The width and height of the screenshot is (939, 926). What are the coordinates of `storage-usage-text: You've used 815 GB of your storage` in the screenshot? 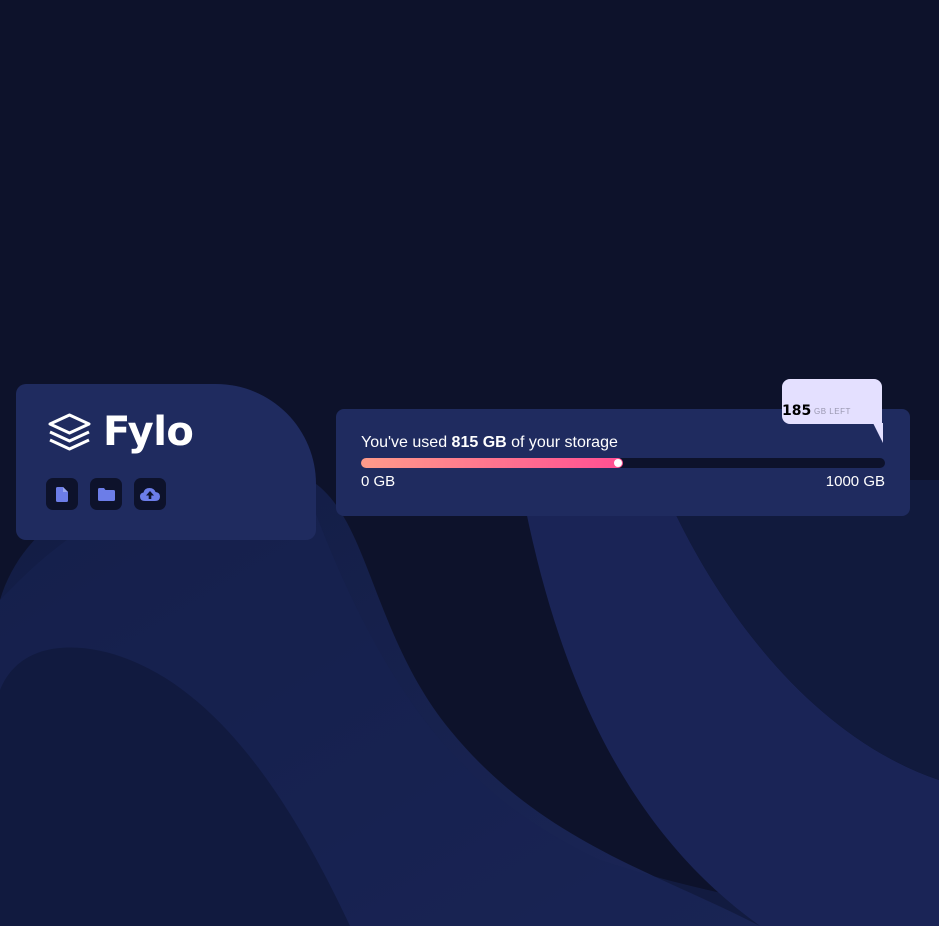 It's located at (489, 443).